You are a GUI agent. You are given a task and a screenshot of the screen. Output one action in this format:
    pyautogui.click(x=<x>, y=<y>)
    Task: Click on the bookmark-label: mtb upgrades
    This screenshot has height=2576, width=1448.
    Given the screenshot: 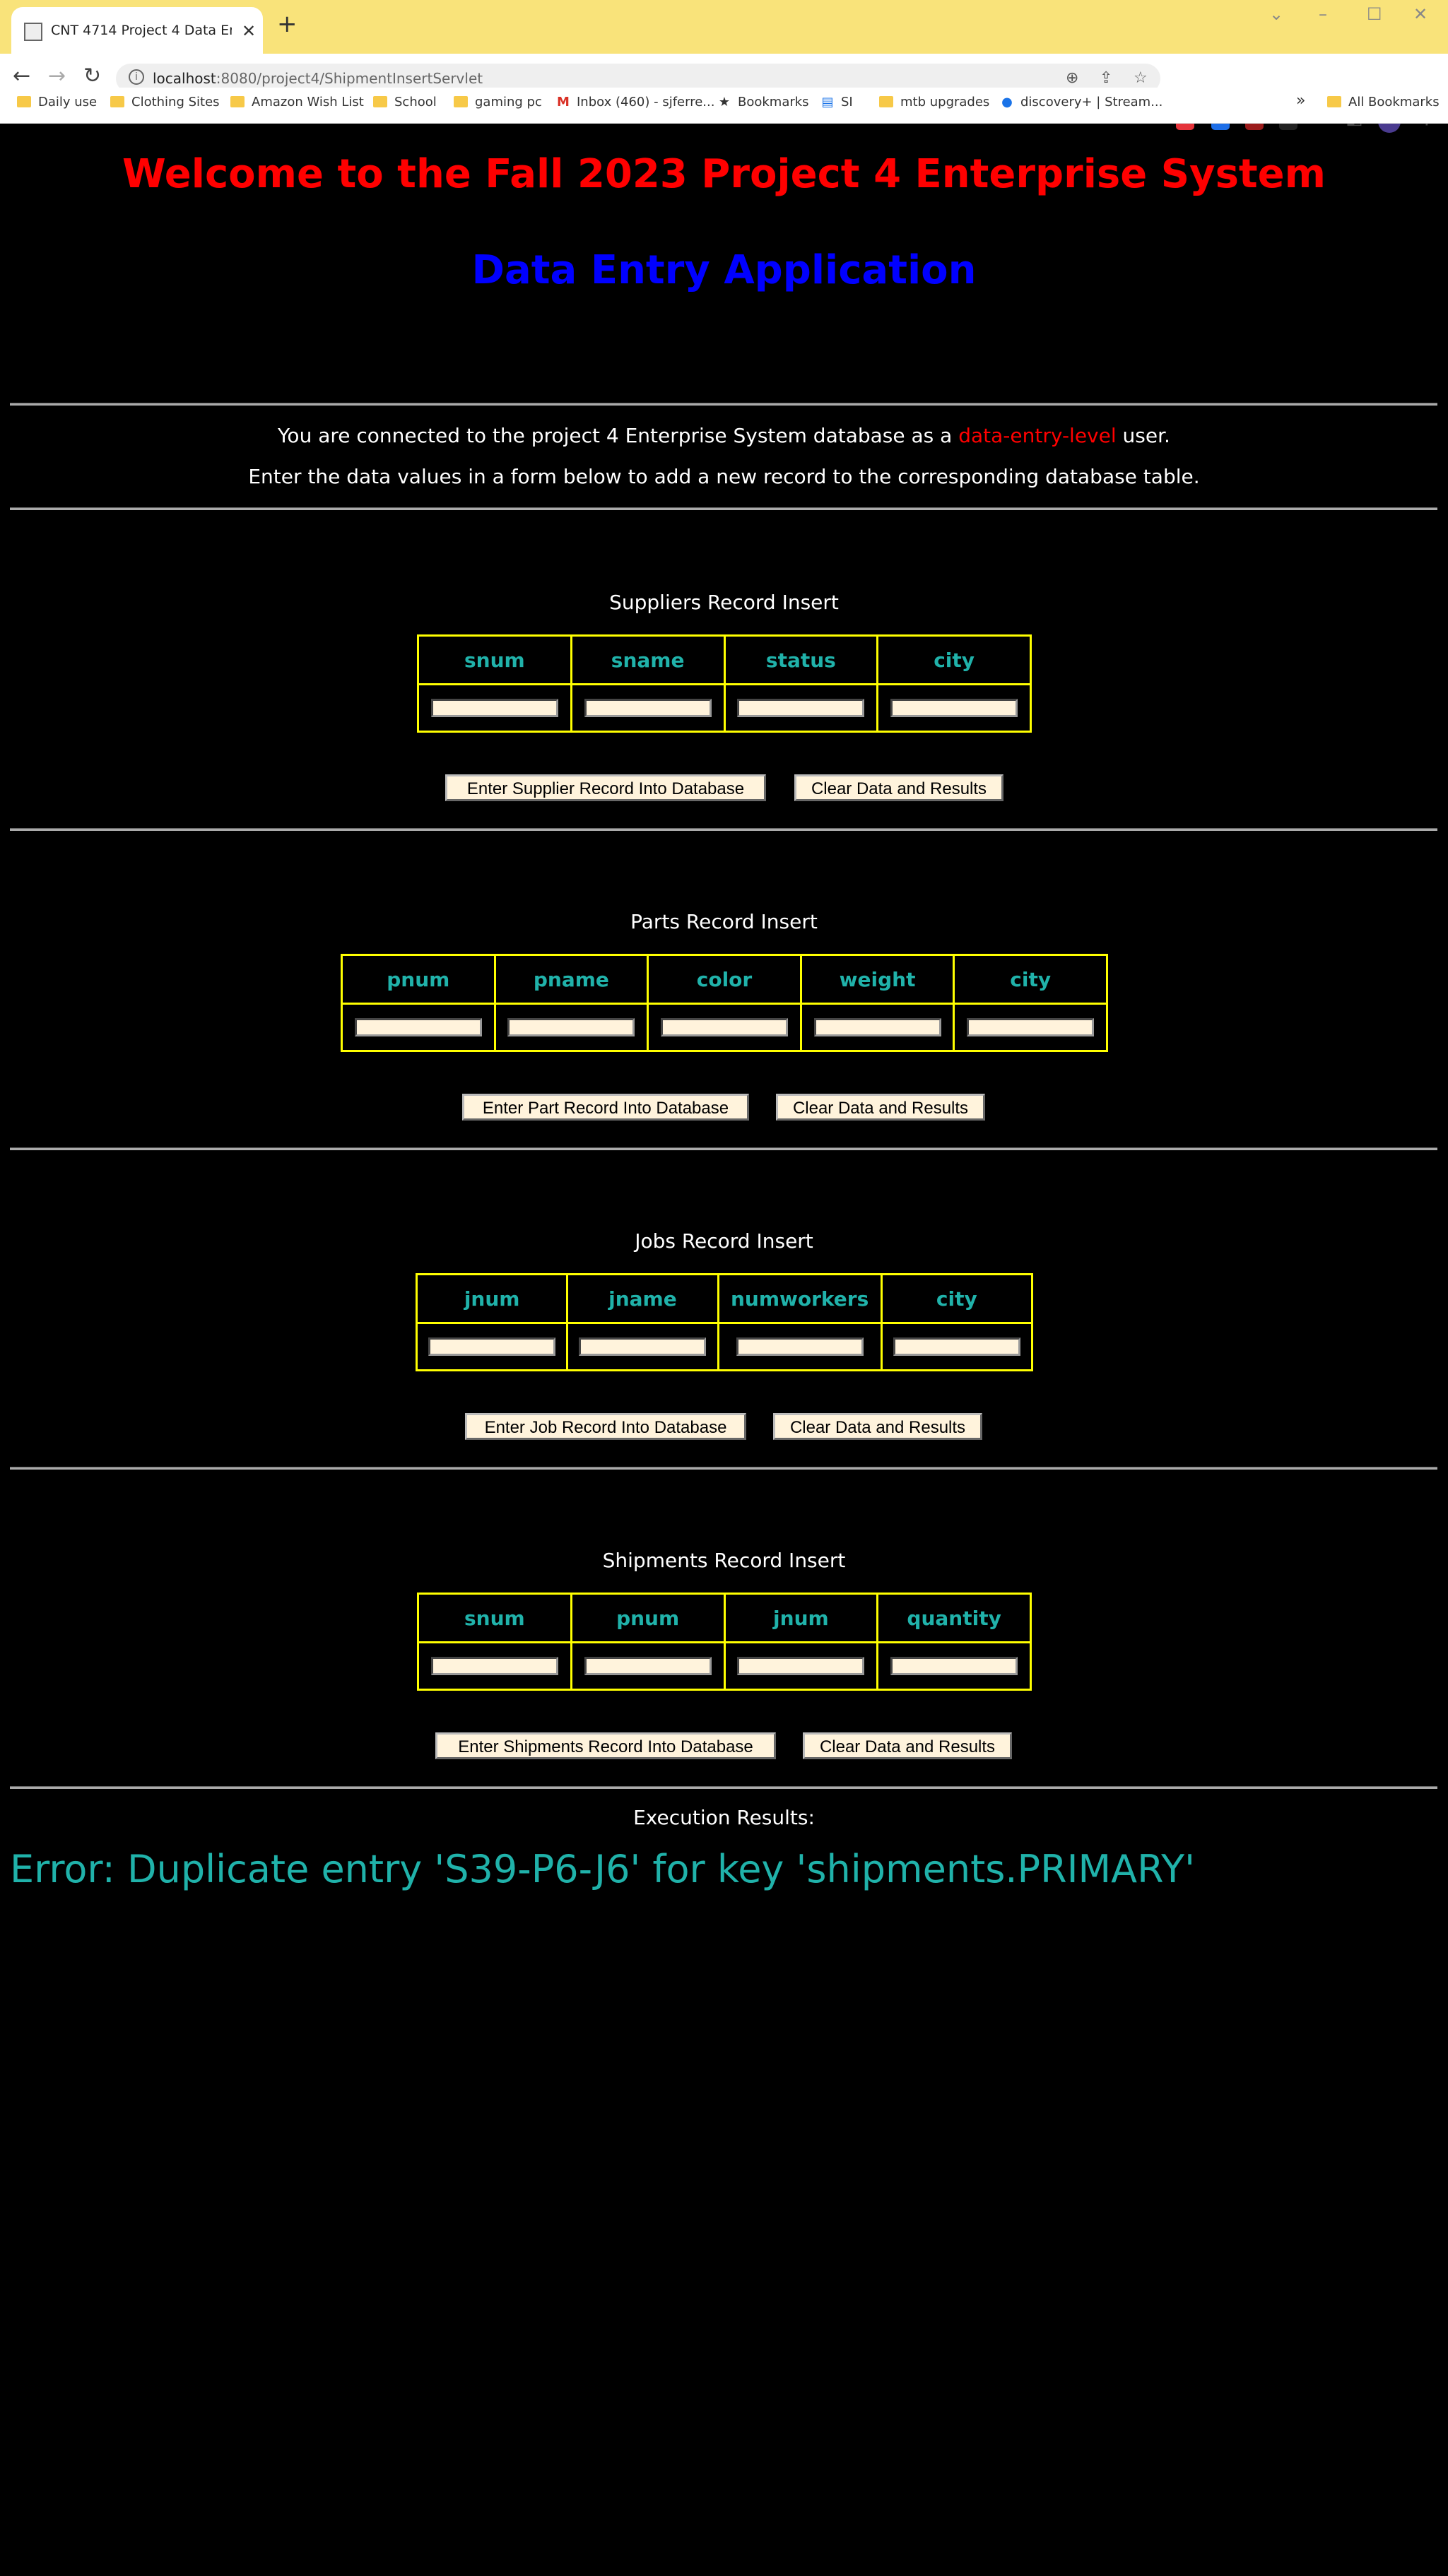 What is the action you would take?
    pyautogui.click(x=945, y=102)
    